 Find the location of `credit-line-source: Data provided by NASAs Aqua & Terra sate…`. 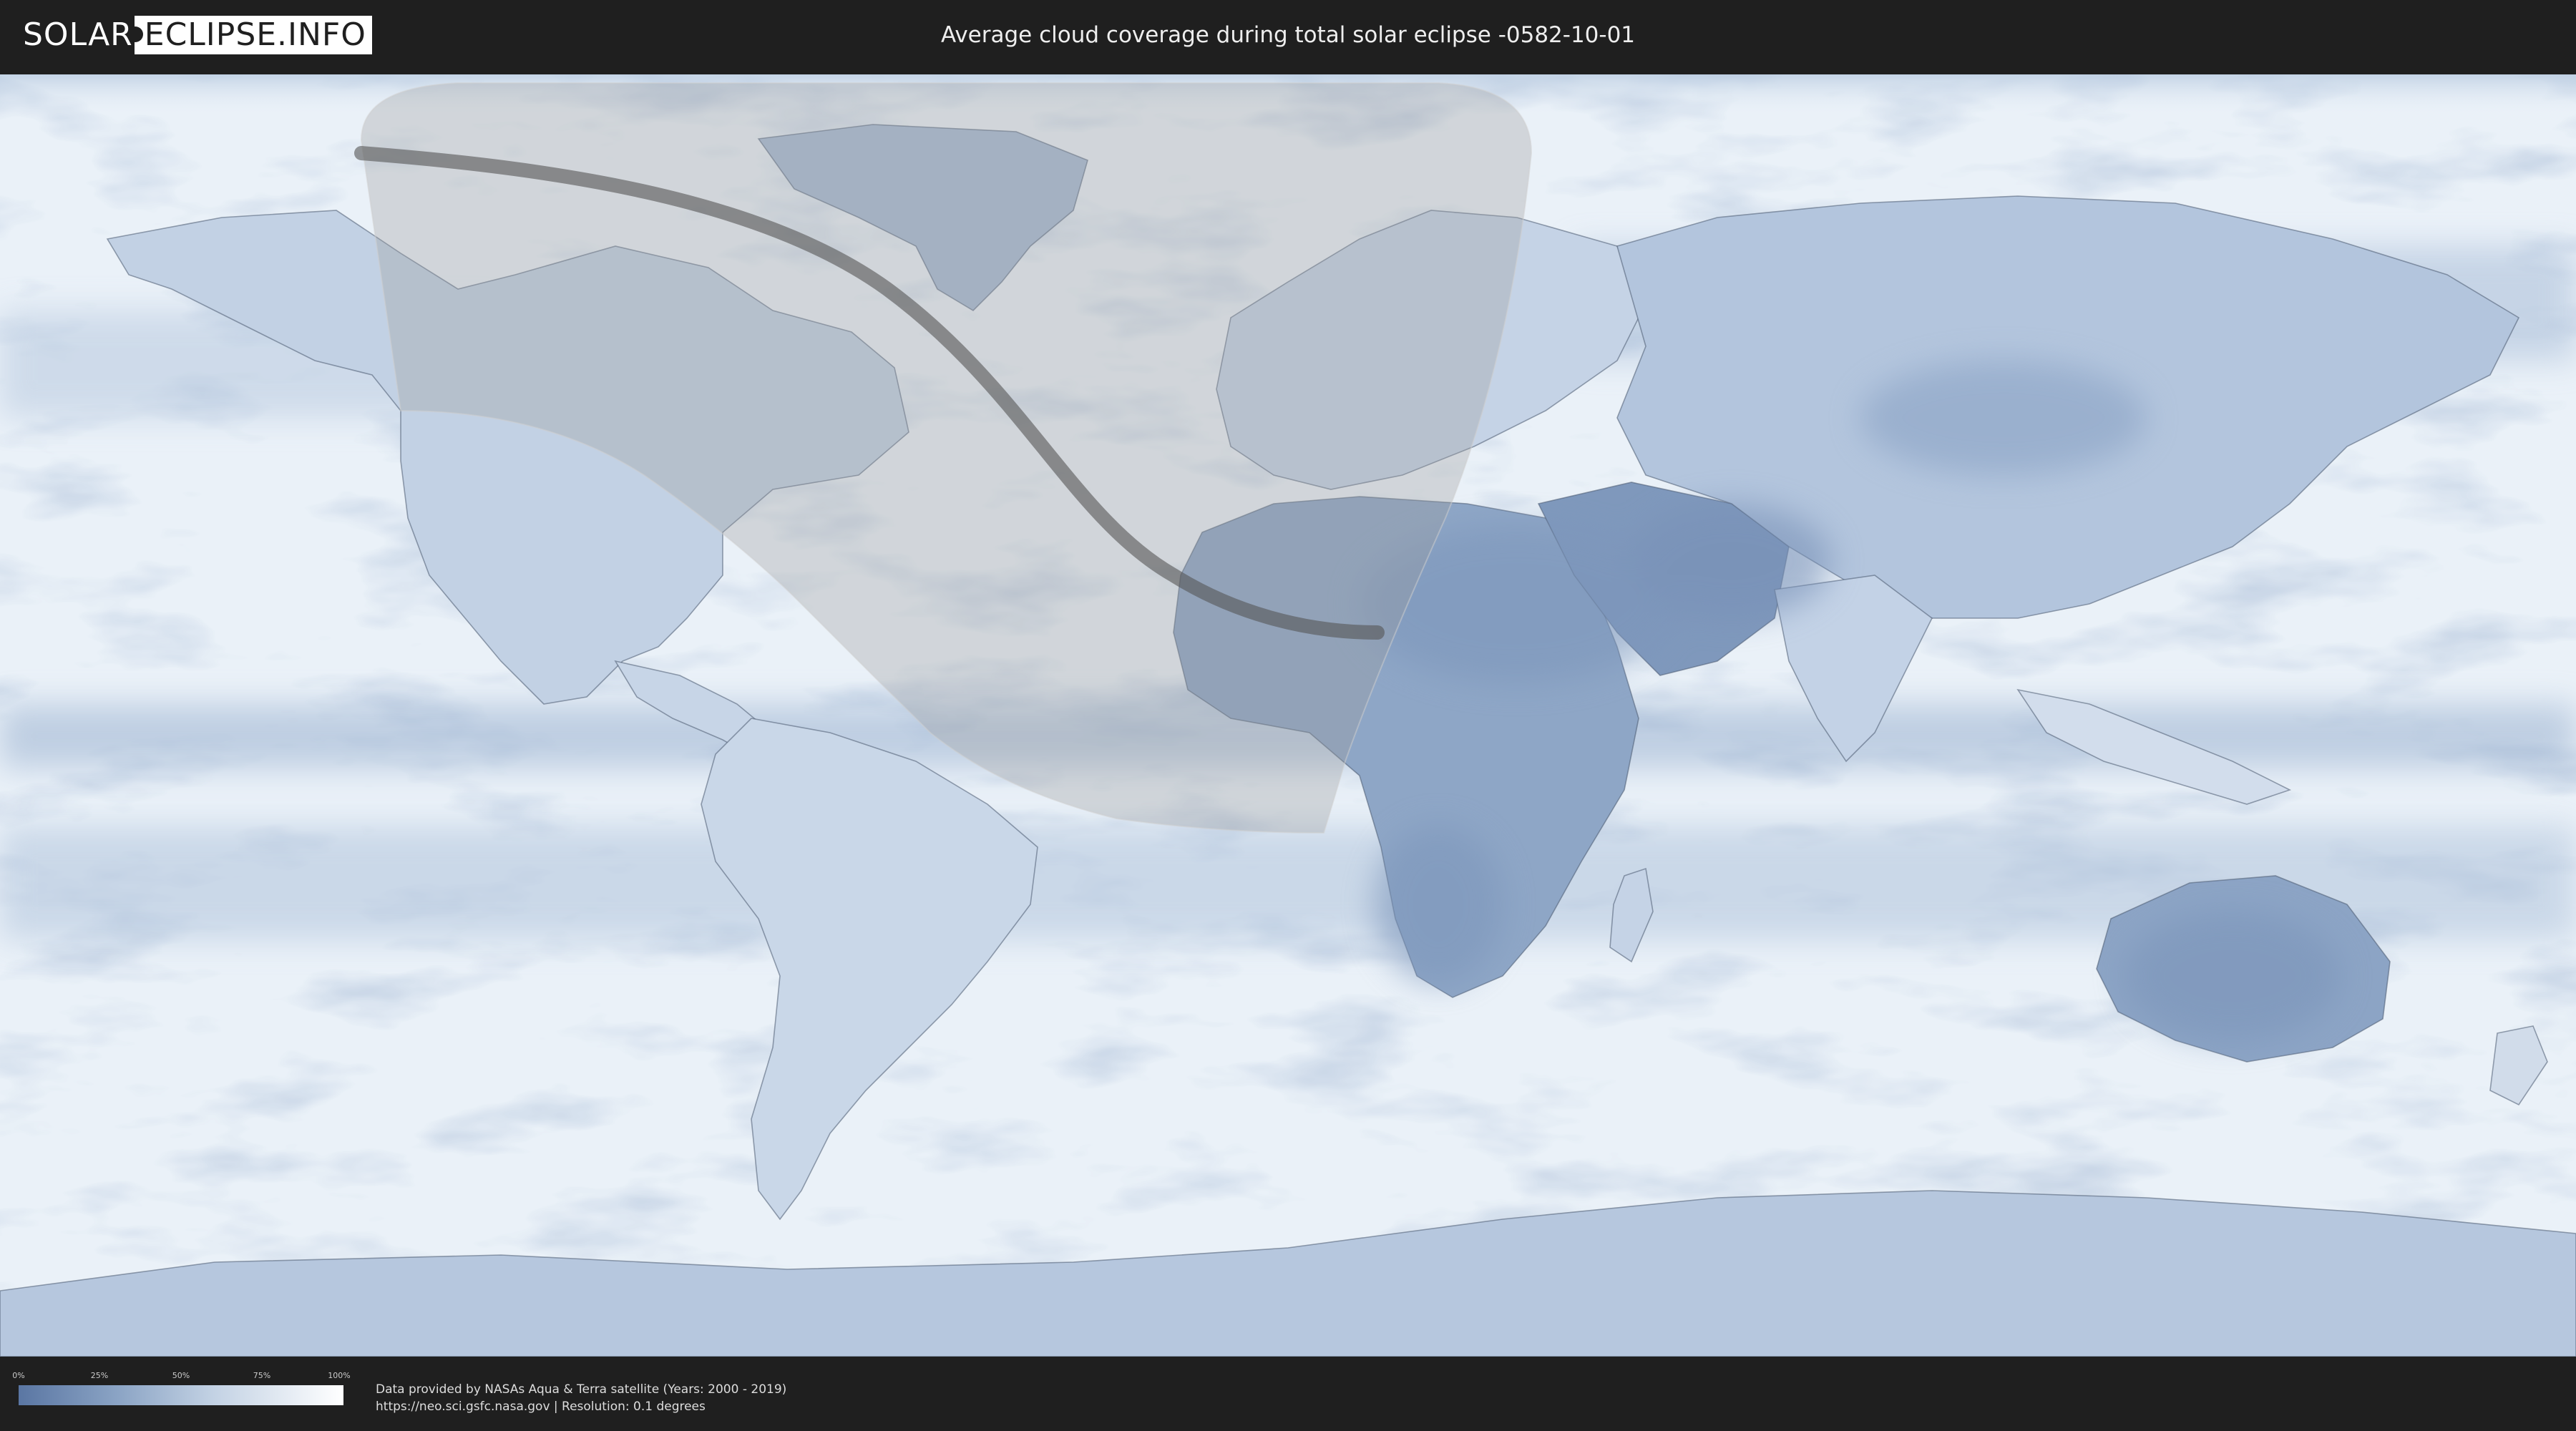

credit-line-source: Data provided by NASAs Aqua & Terra sate… is located at coordinates (581, 1389).